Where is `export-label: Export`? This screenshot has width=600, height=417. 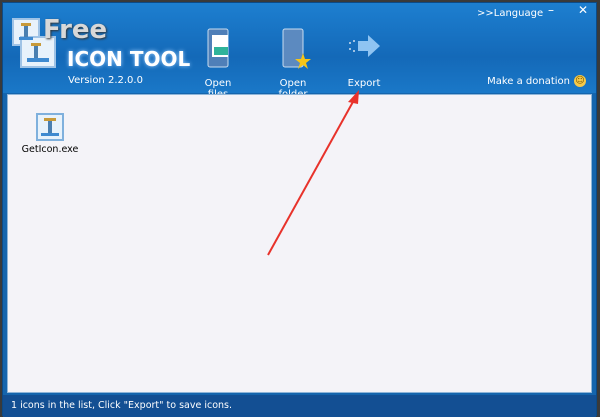
export-label: Export is located at coordinates (364, 83).